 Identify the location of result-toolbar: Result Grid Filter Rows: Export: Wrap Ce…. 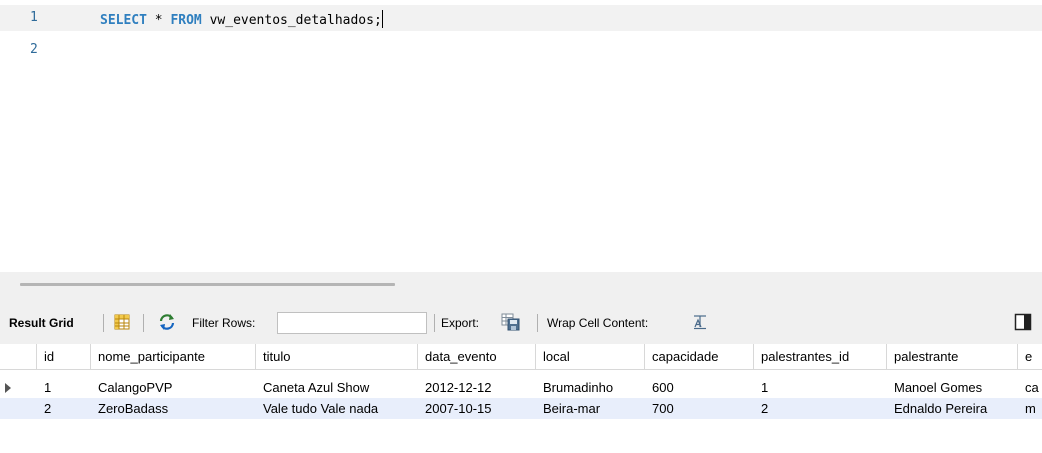
(521, 323).